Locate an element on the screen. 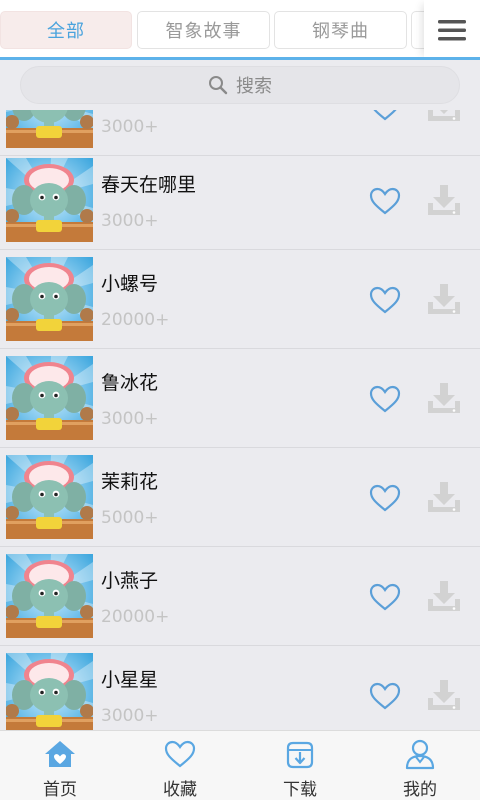 This screenshot has height=800, width=480. search-bar: 搜索 is located at coordinates (240, 85).